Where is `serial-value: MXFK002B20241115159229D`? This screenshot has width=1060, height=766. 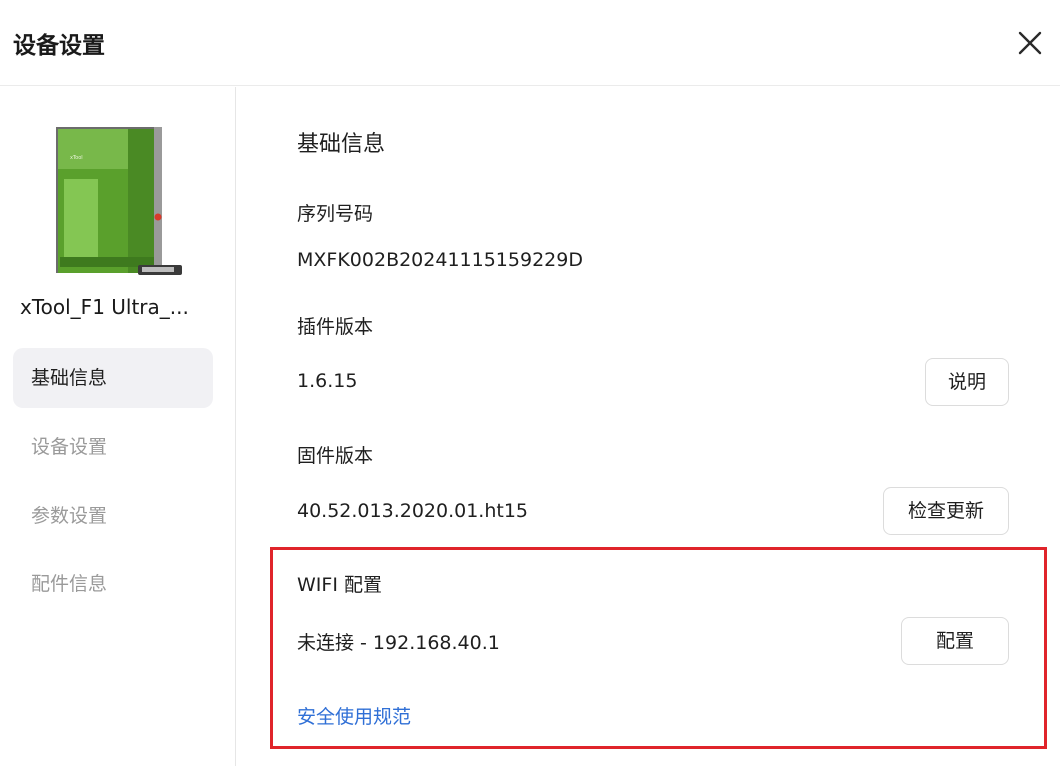
serial-value: MXFK002B20241115159229D is located at coordinates (440, 260).